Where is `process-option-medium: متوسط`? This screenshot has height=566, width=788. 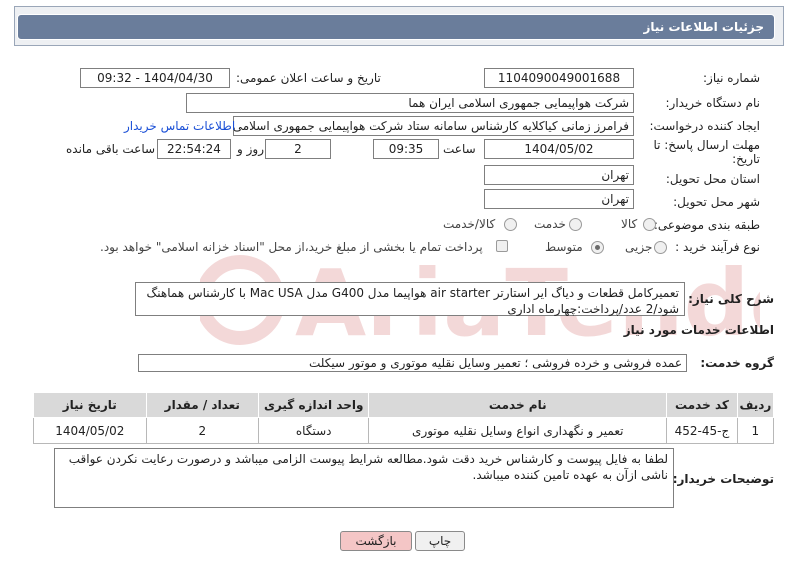
process-option-medium: متوسط is located at coordinates (564, 247).